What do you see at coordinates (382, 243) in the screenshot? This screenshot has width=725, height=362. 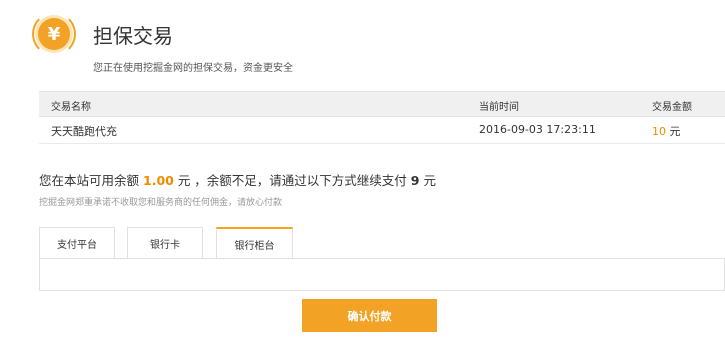 I see `payment-method-tabs: 支付平台 银行卡 银行柜台` at bounding box center [382, 243].